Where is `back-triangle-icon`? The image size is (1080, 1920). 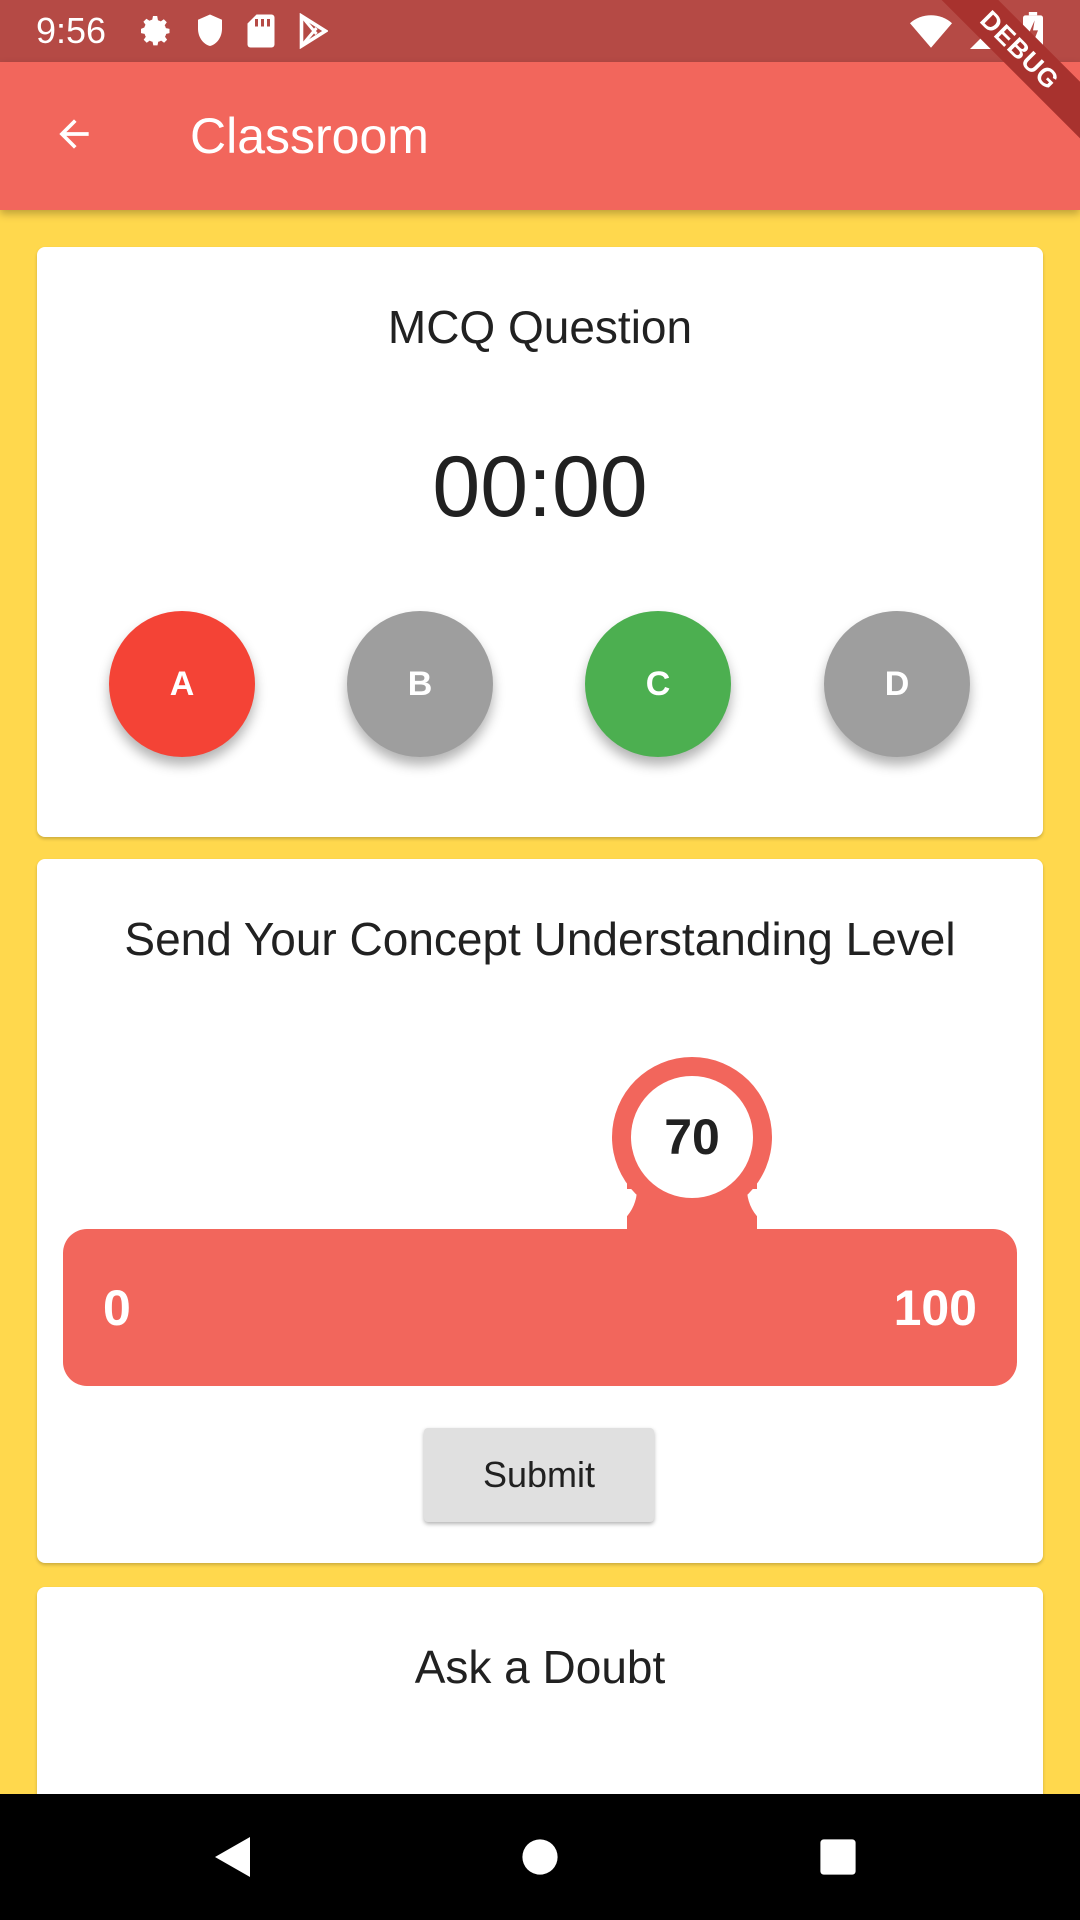
back-triangle-icon is located at coordinates (235, 1859).